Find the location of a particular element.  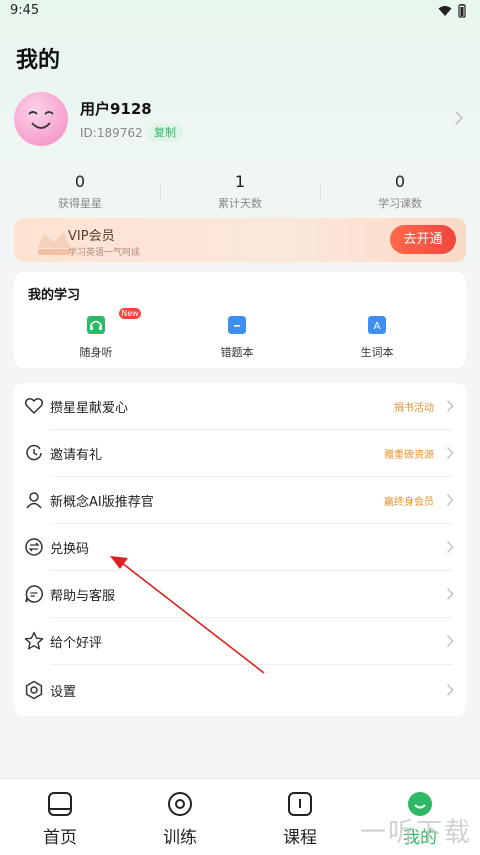

course-icon is located at coordinates (300, 804).